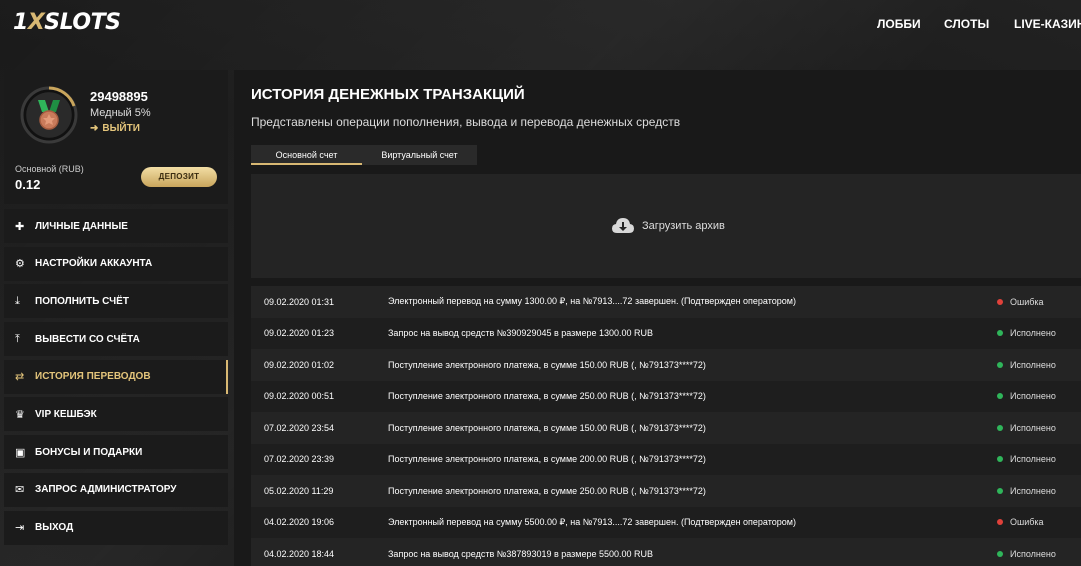 This screenshot has height=566, width=1081. Describe the element at coordinates (87, 339) in the screenshot. I see `menu-item-label: ВЫВЕСТИ СО СЧЁТА` at that location.